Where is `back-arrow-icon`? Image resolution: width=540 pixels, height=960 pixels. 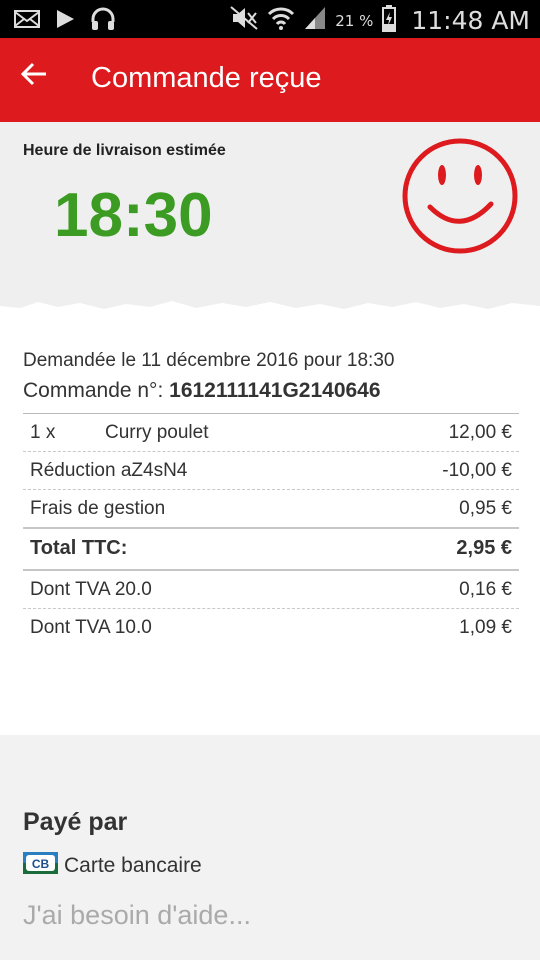
back-arrow-icon is located at coordinates (34, 77).